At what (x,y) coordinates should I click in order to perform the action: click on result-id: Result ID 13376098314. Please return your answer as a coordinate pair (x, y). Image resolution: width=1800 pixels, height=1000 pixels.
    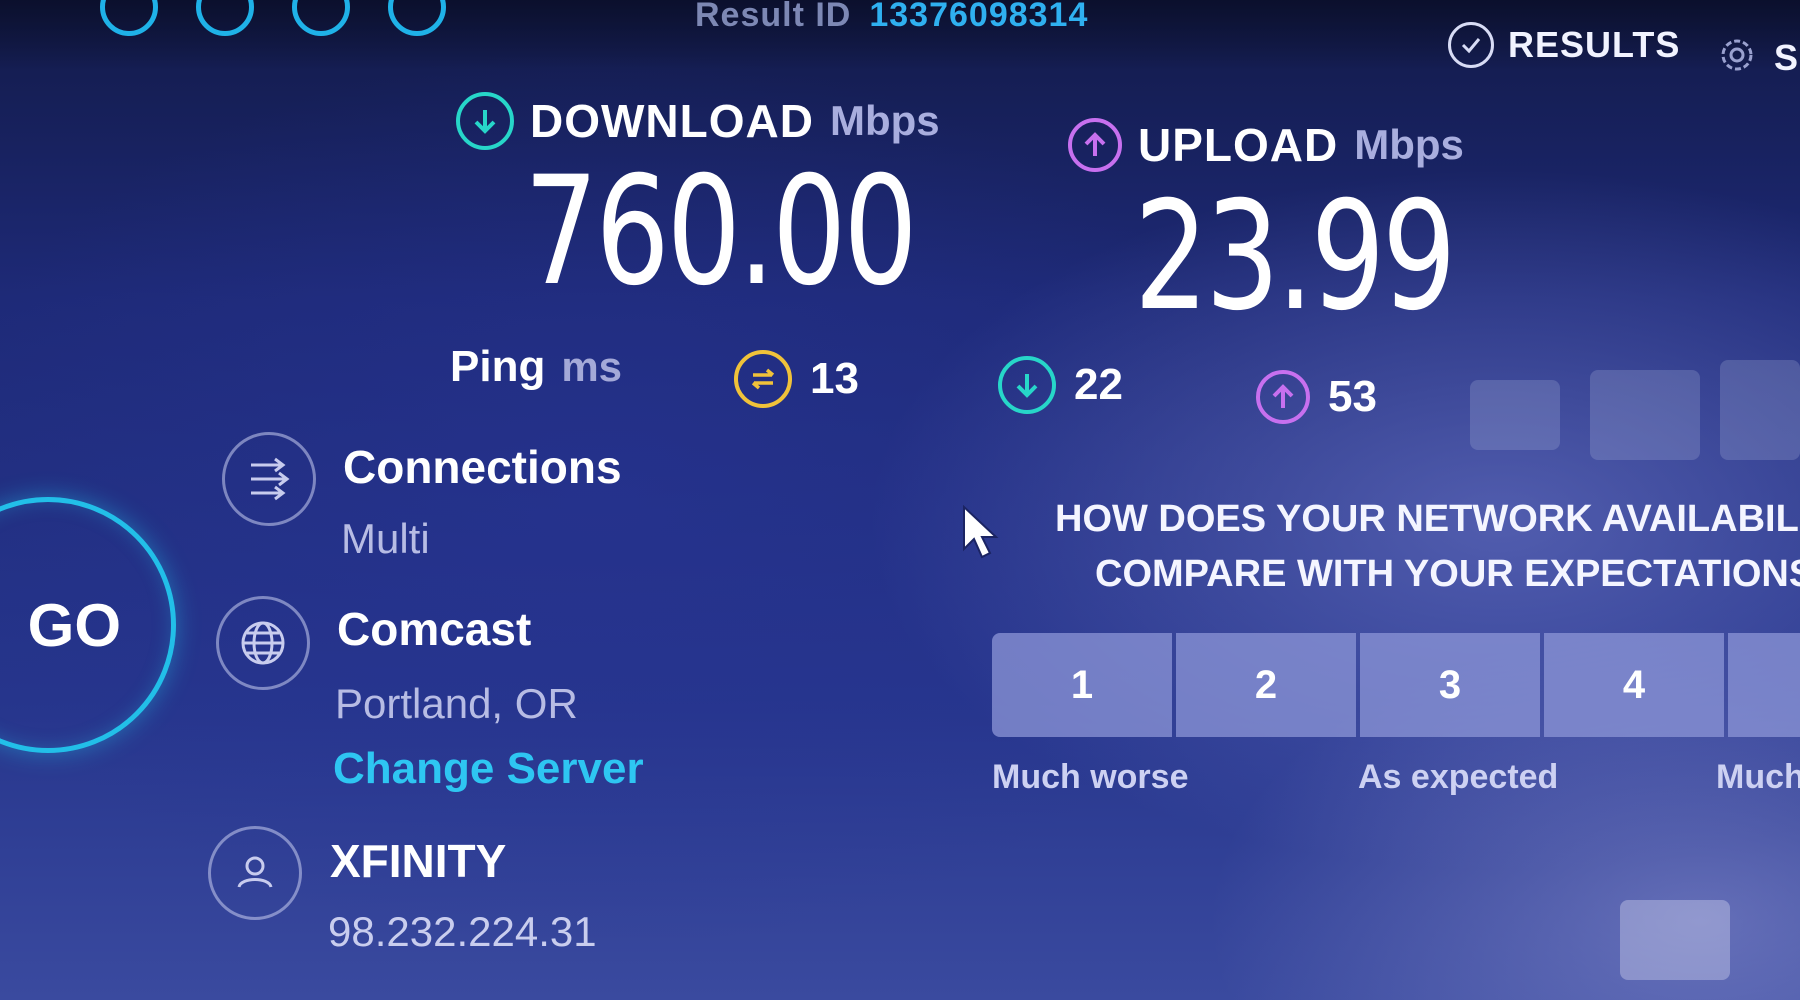
    Looking at the image, I should click on (891, 17).